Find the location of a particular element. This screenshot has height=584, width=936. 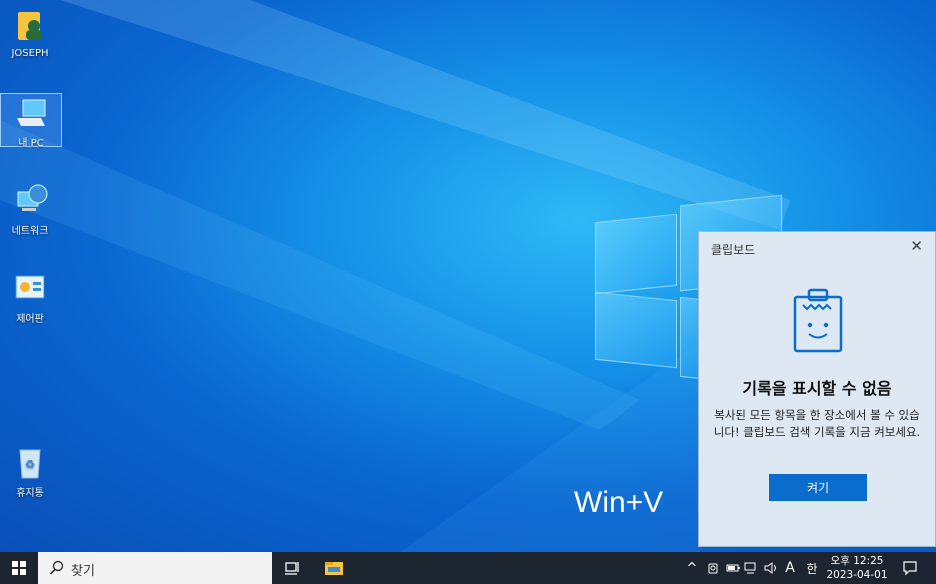

taskbar: 찾기 ^ A 한 오후 12:25 2023-04-01 is located at coordinates (468, 568).